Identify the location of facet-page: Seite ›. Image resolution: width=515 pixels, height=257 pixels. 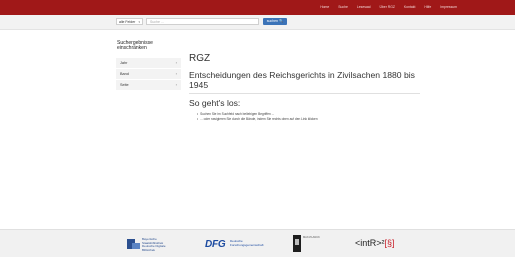
(148, 85).